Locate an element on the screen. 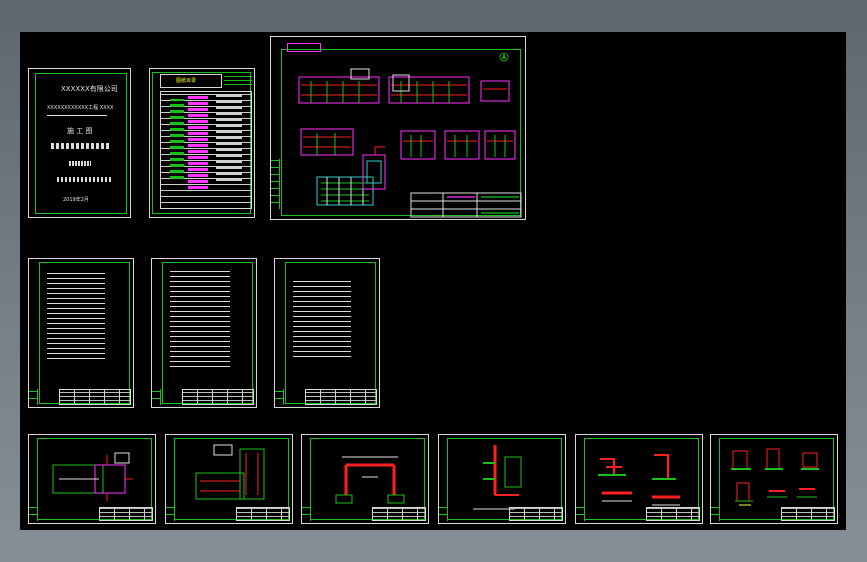  plan-drawing is located at coordinates (410, 143).